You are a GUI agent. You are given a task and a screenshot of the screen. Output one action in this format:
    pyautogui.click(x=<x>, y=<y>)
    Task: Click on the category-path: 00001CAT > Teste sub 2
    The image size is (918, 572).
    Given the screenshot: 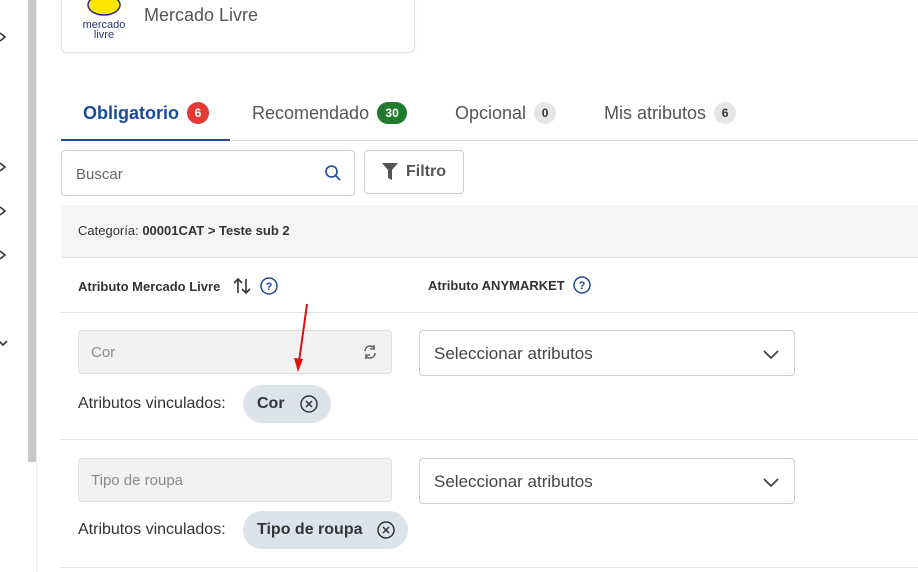 What is the action you would take?
    pyautogui.click(x=216, y=230)
    